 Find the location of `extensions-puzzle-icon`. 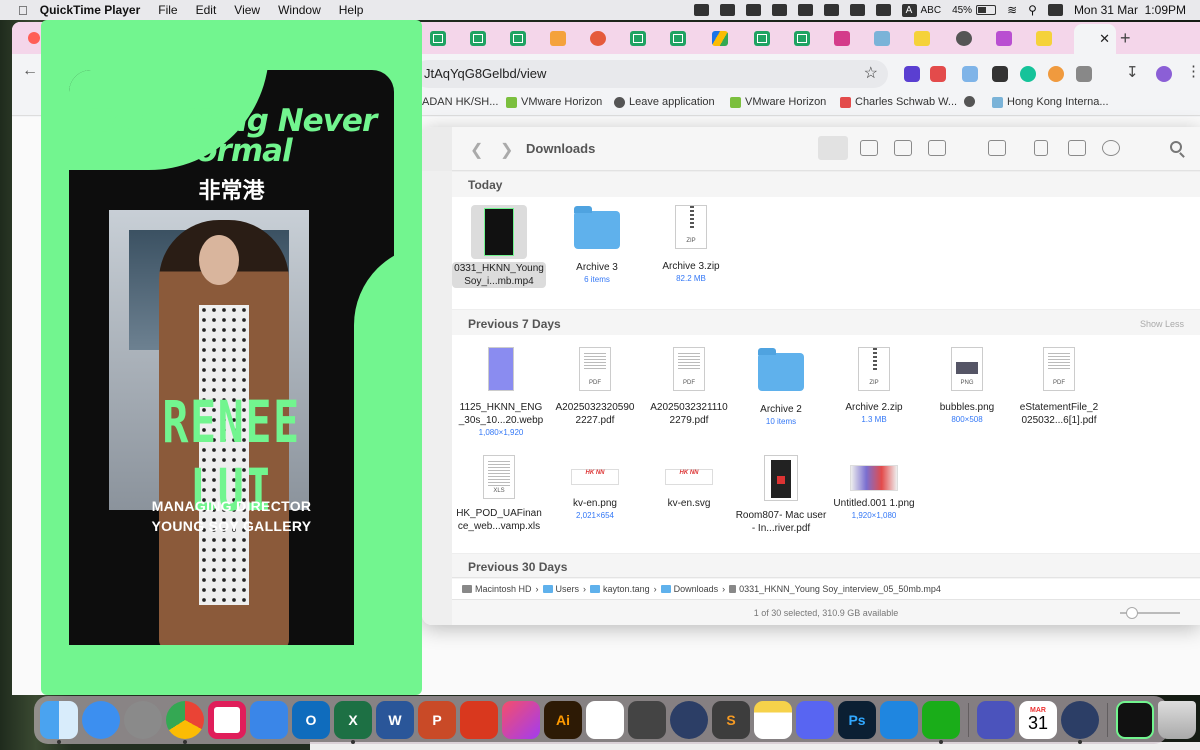

extensions-puzzle-icon is located at coordinates (1084, 74).